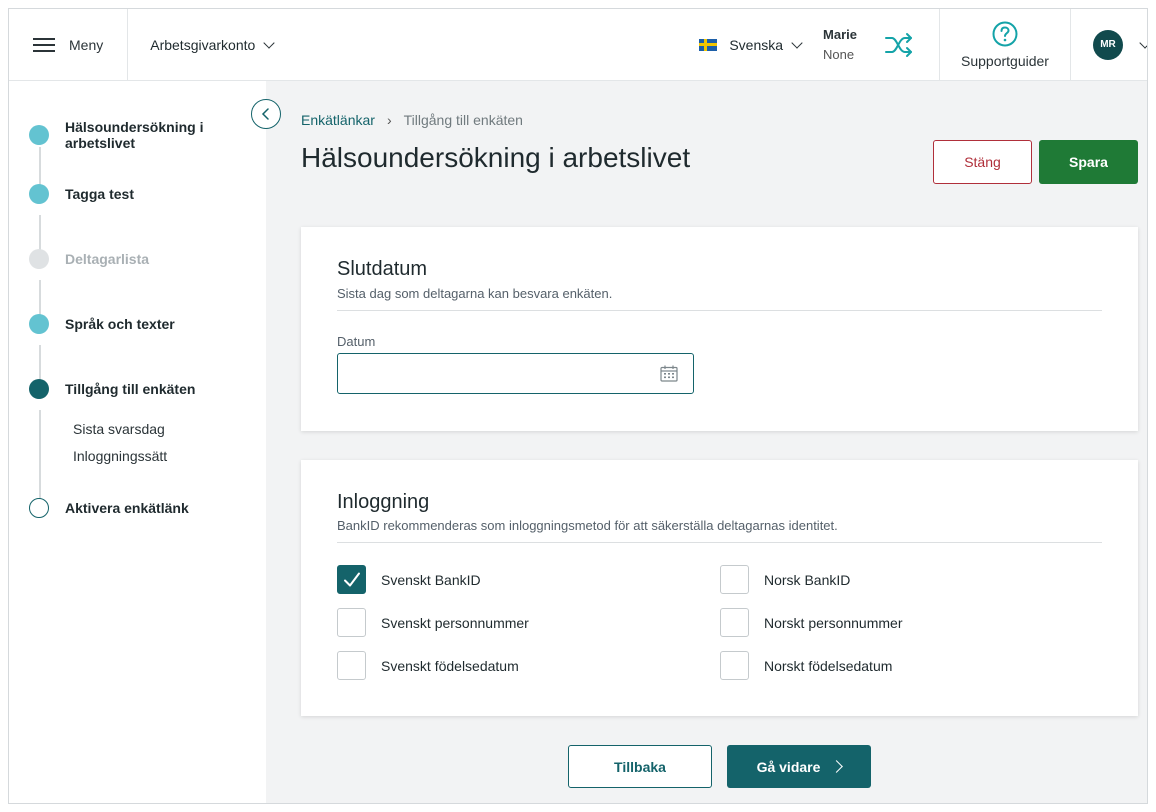 The width and height of the screenshot is (1156, 812). I want to click on back-button: Tillbaka, so click(640, 766).